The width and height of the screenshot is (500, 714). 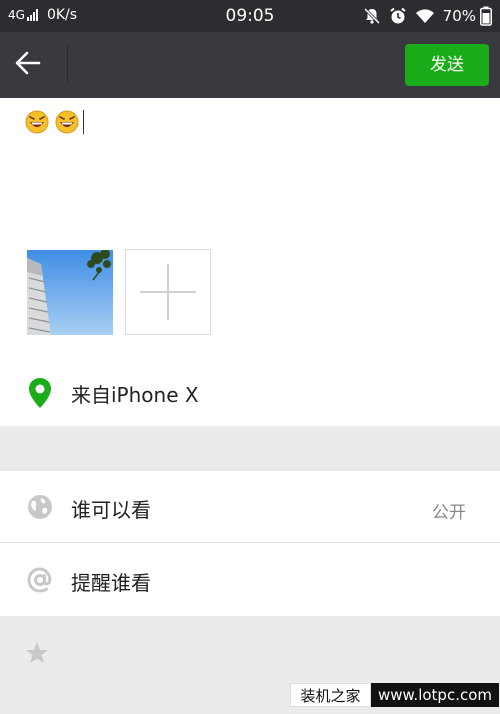 I want to click on status-right: 70%, so click(x=427, y=16).